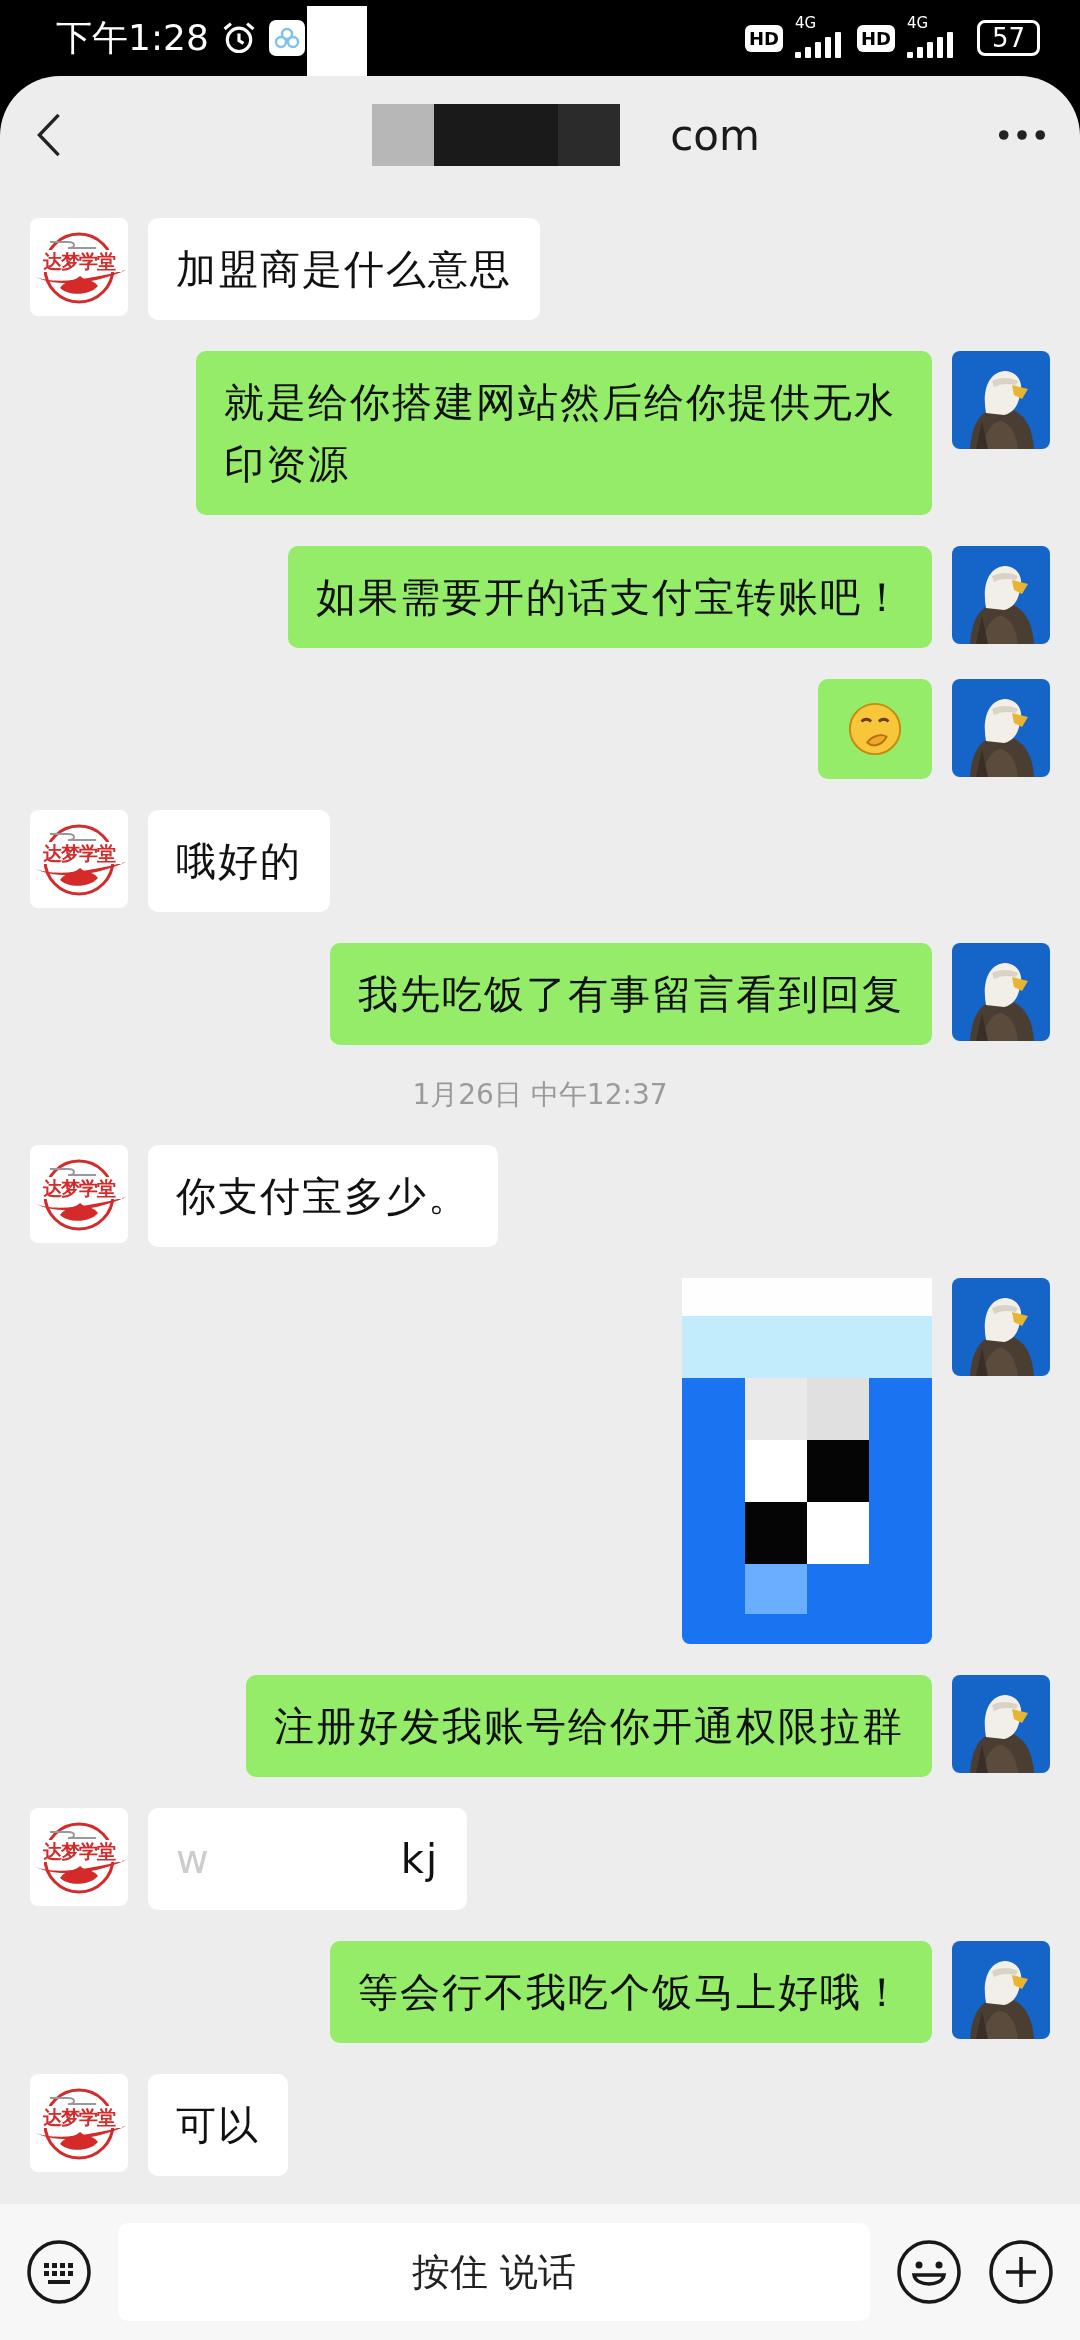 This screenshot has height=2340, width=1080. I want to click on plus-icon, so click(1021, 2272).